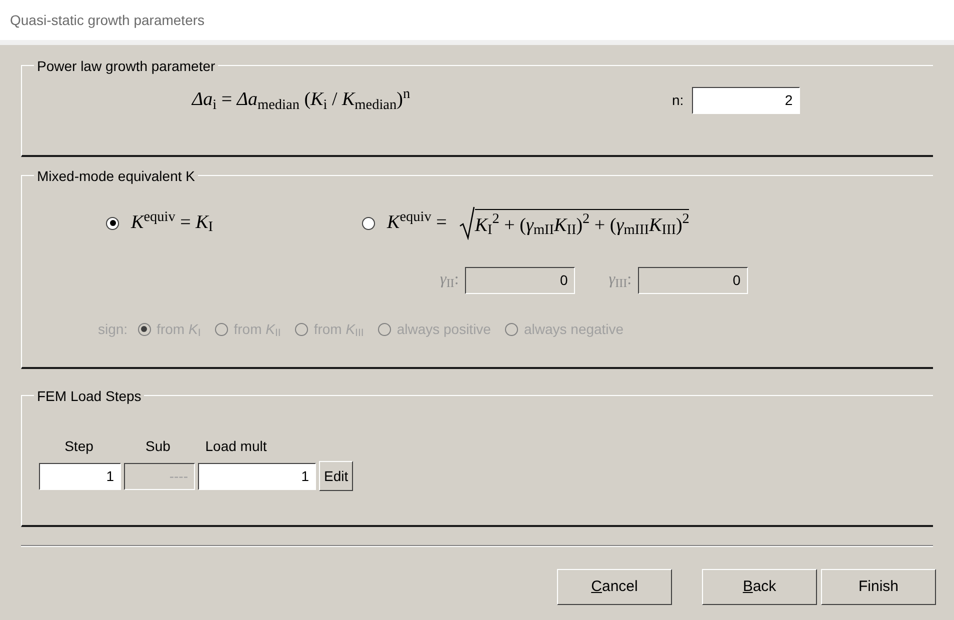 The width and height of the screenshot is (954, 620). What do you see at coordinates (746, 100) in the screenshot?
I see `n-field: 2` at bounding box center [746, 100].